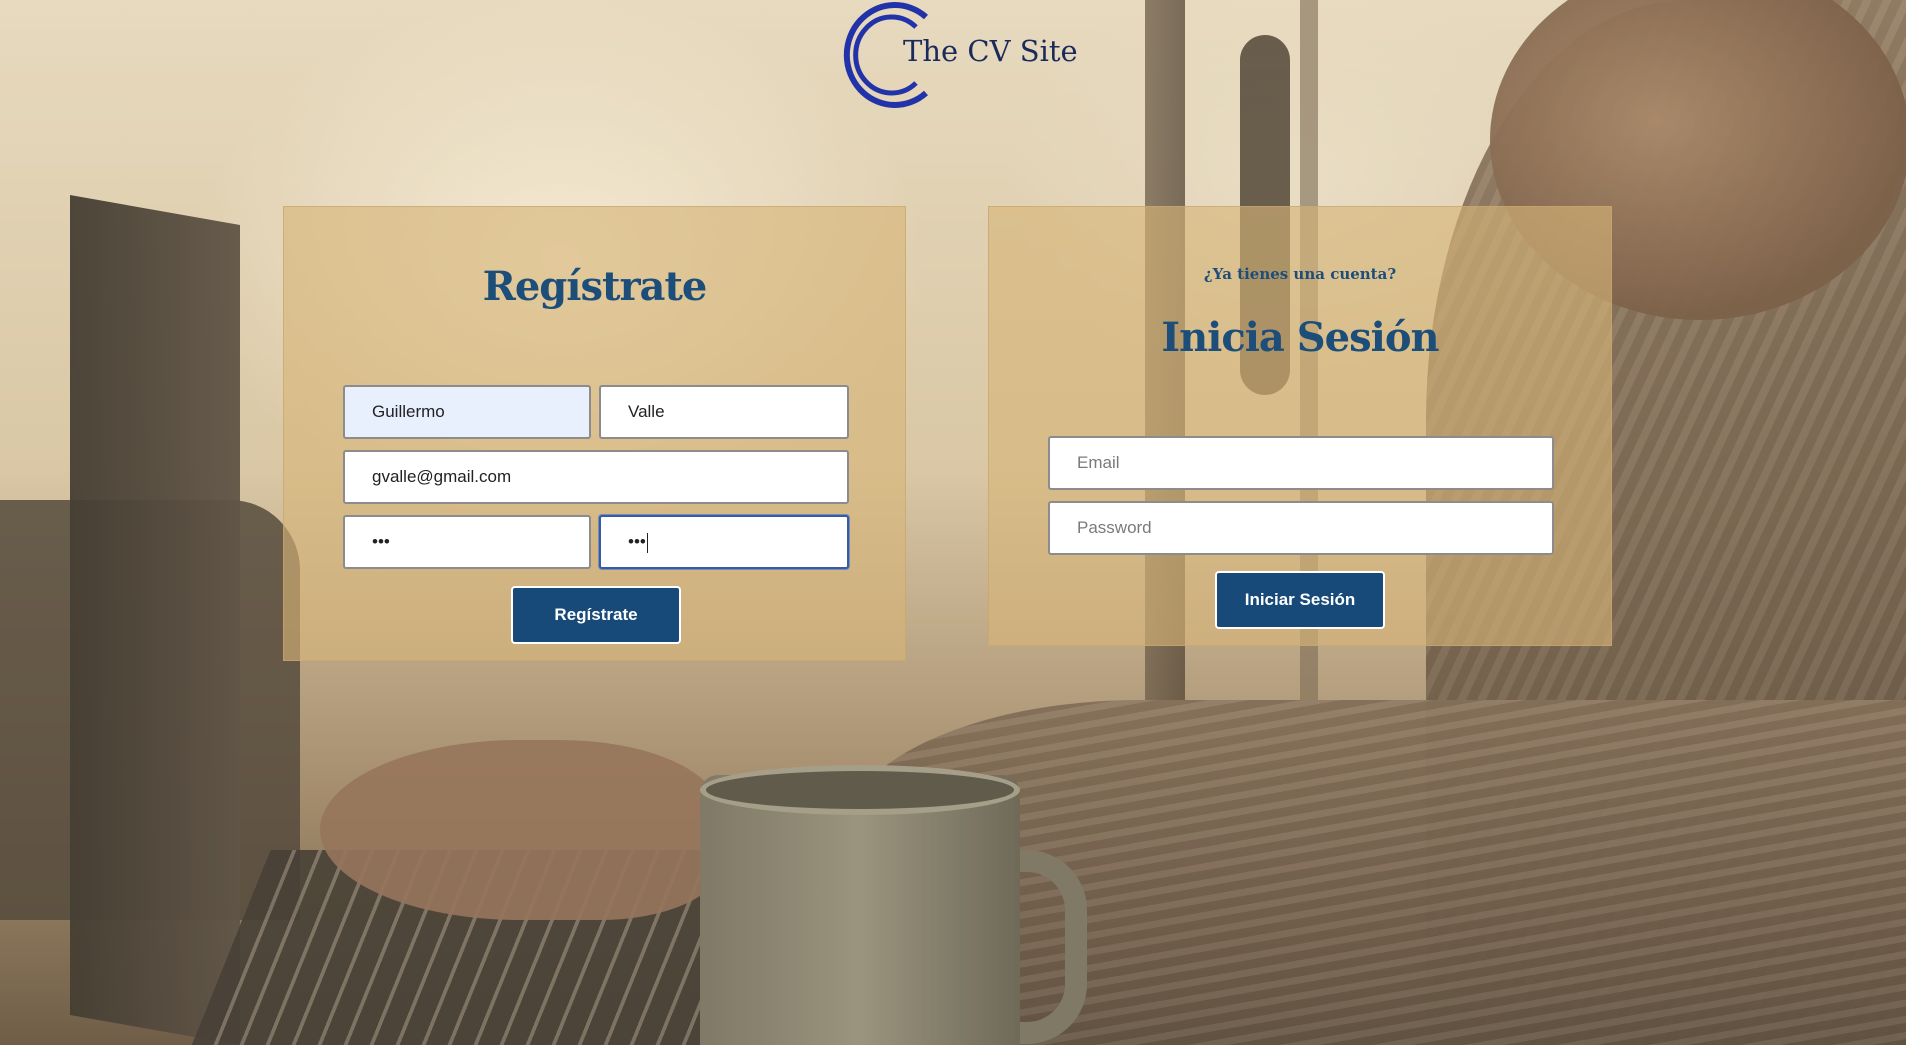 The image size is (1906, 1045). I want to click on register-title: Regístrate, so click(595, 286).